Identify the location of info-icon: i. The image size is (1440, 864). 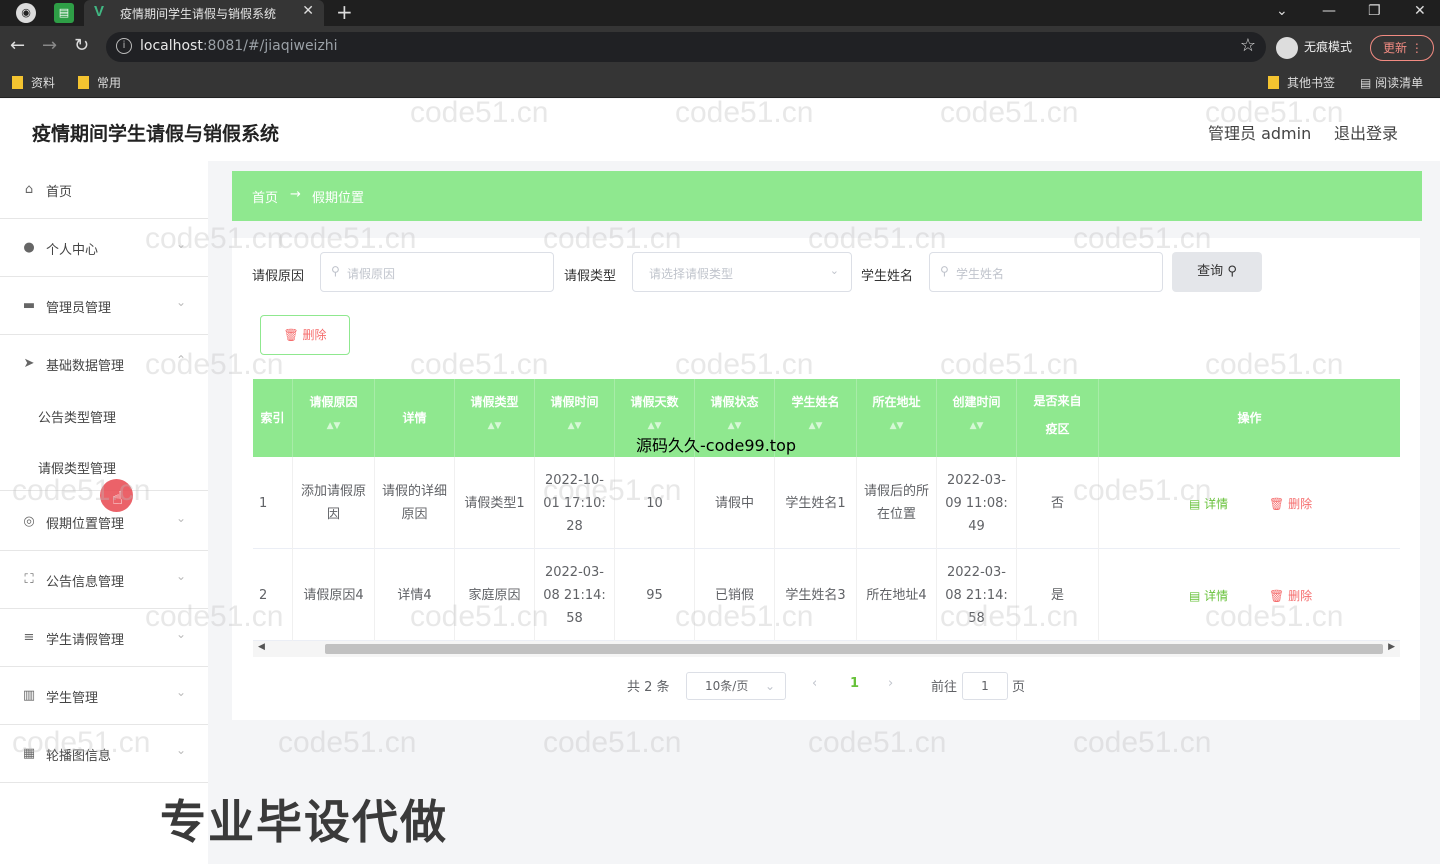
(124, 46).